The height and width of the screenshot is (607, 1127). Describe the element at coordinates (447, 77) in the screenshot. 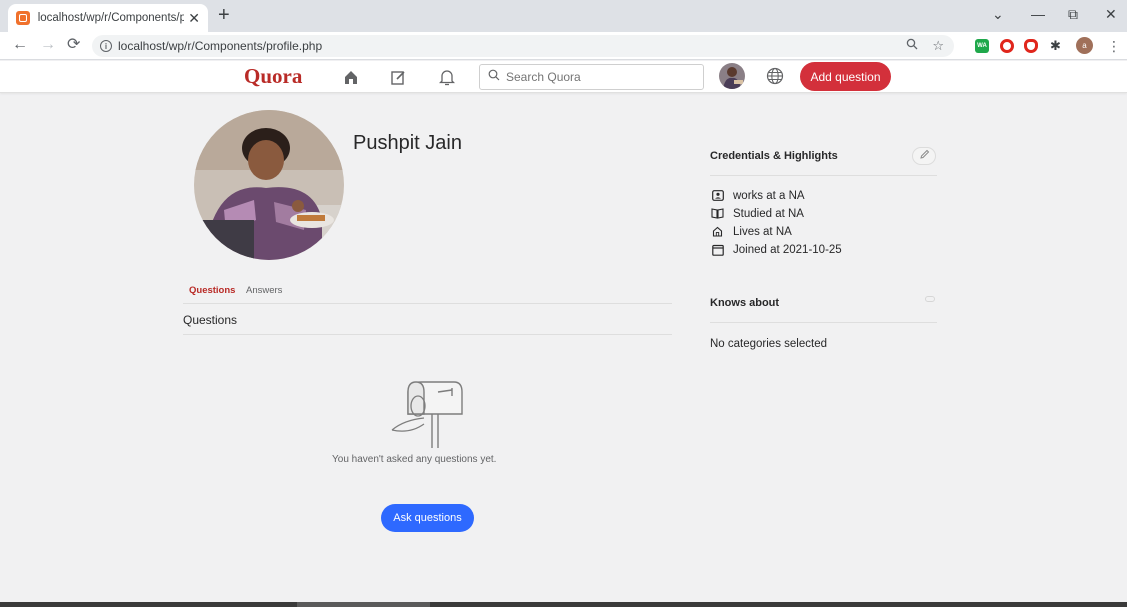

I see `bell-icon` at that location.